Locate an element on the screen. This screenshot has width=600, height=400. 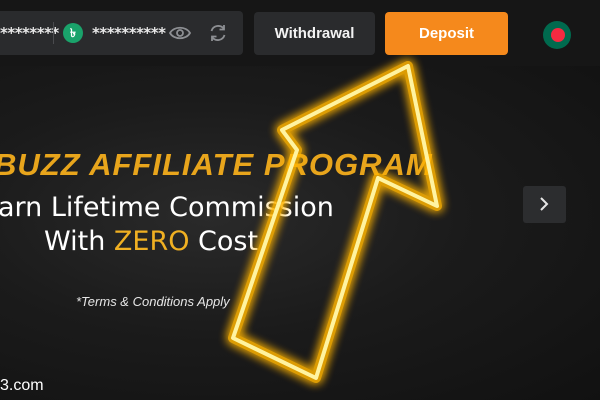
taka-currency-icon: ৳ is located at coordinates (73, 33).